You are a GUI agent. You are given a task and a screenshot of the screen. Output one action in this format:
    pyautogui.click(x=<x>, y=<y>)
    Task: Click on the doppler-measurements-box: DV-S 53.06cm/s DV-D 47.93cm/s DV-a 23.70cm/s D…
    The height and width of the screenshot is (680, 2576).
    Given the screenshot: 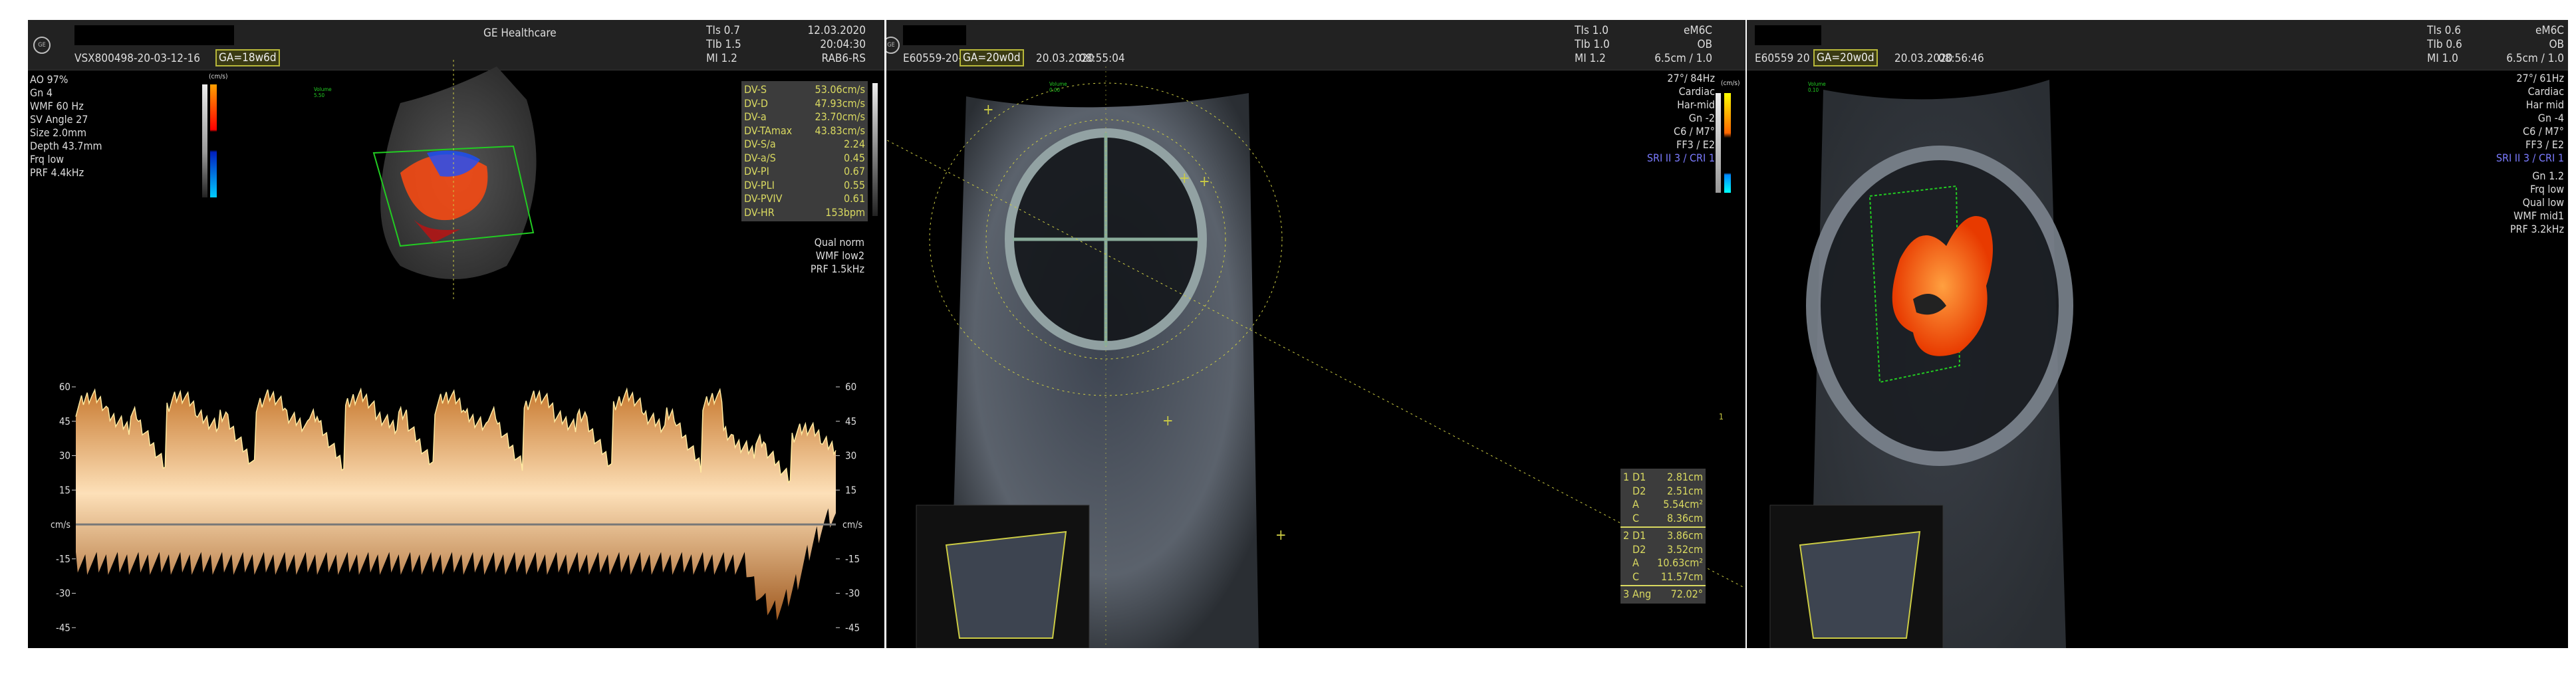 What is the action you would take?
    pyautogui.click(x=804, y=151)
    